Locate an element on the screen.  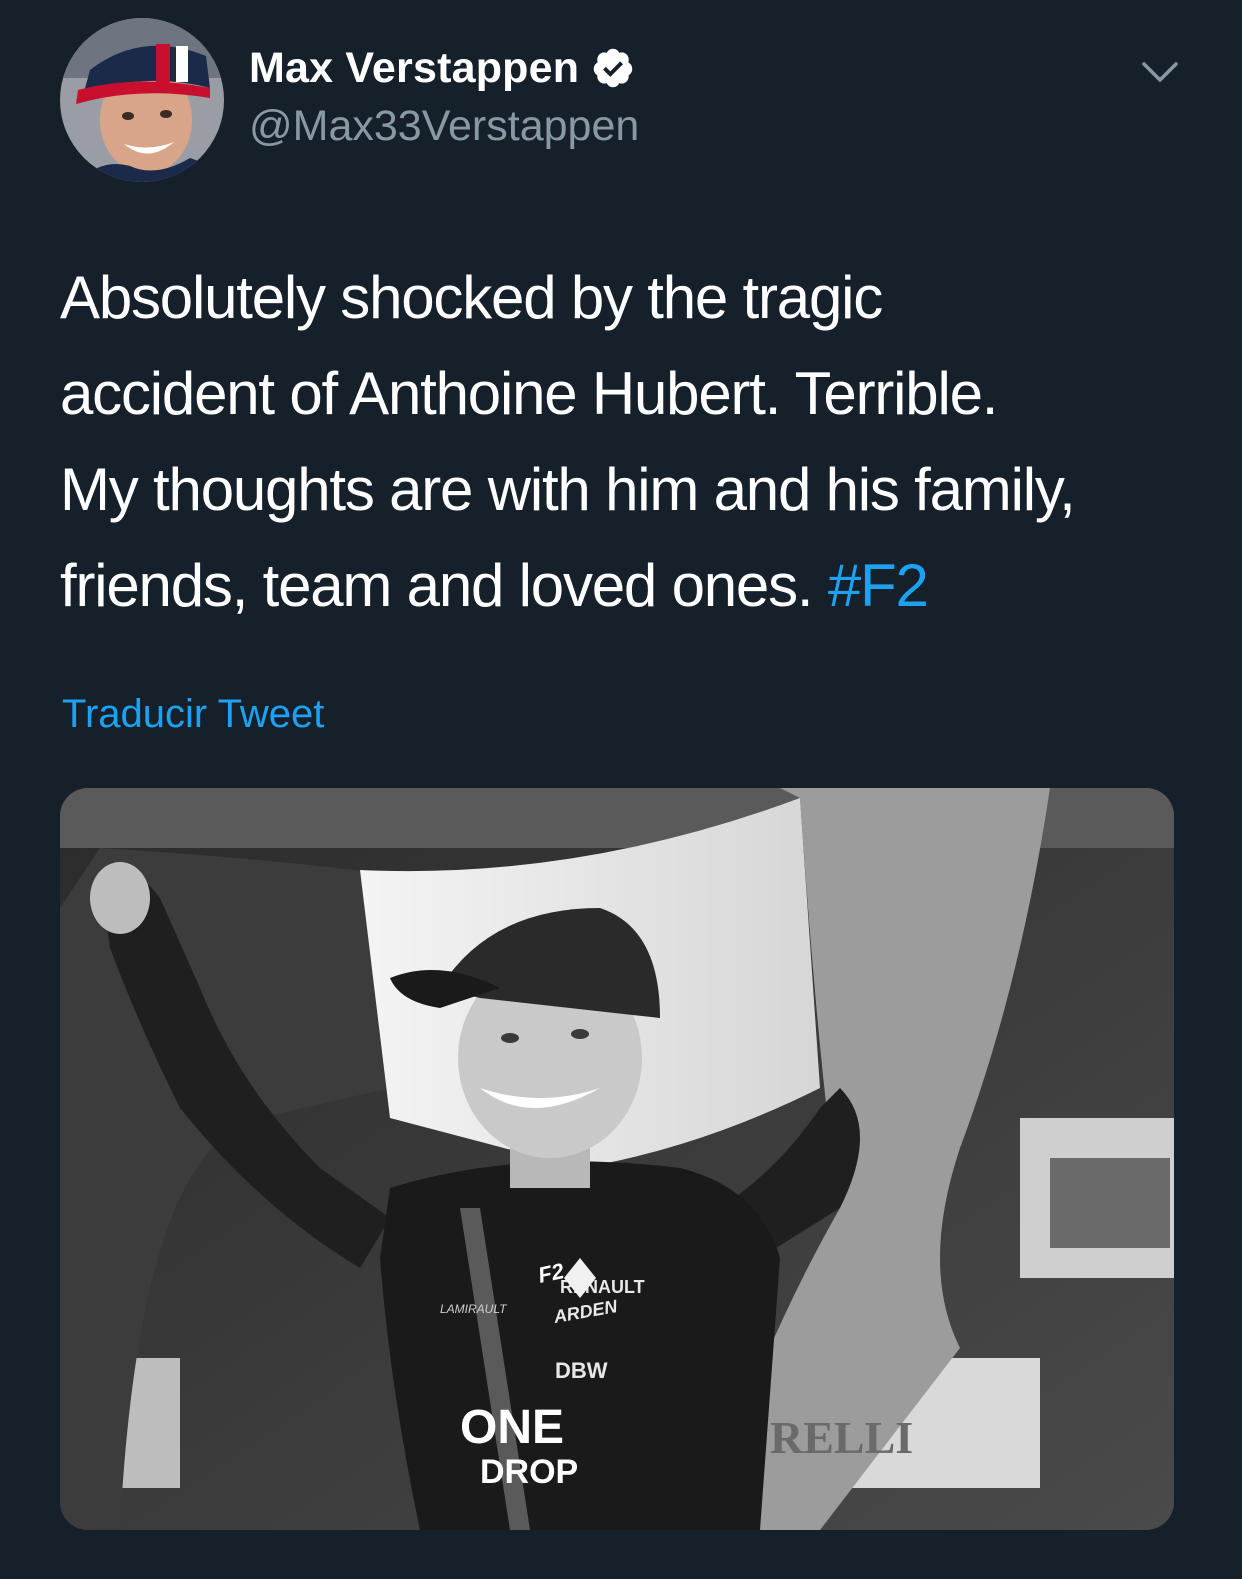
drop-text: DROP is located at coordinates (529, 1472).